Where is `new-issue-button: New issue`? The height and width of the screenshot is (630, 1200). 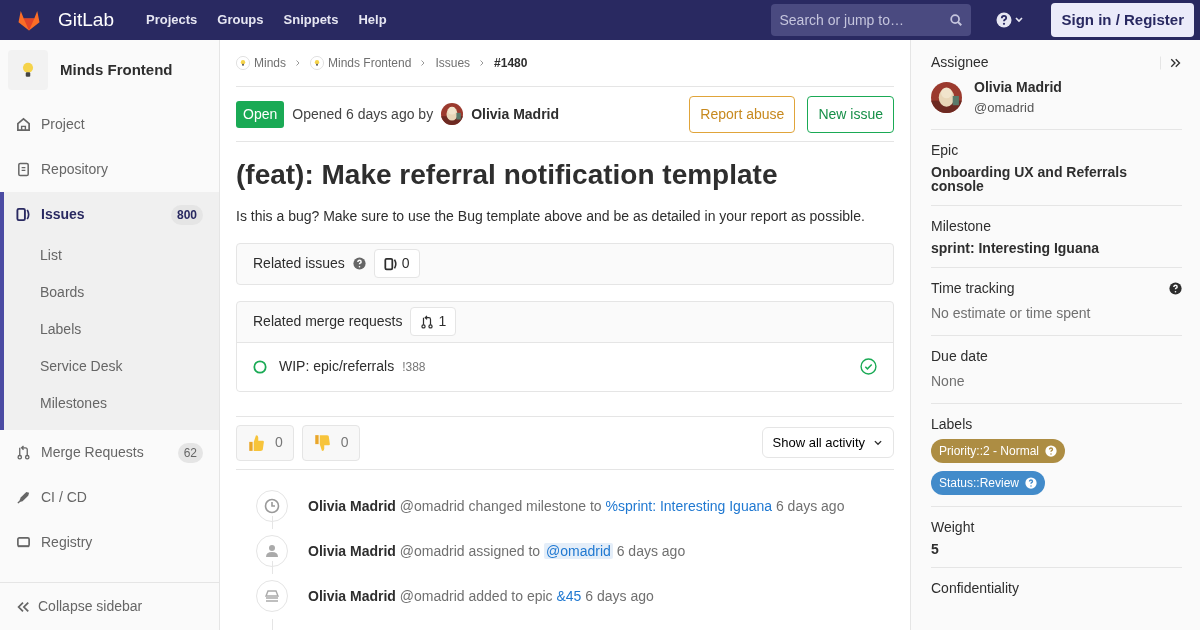
new-issue-button: New issue is located at coordinates (850, 114).